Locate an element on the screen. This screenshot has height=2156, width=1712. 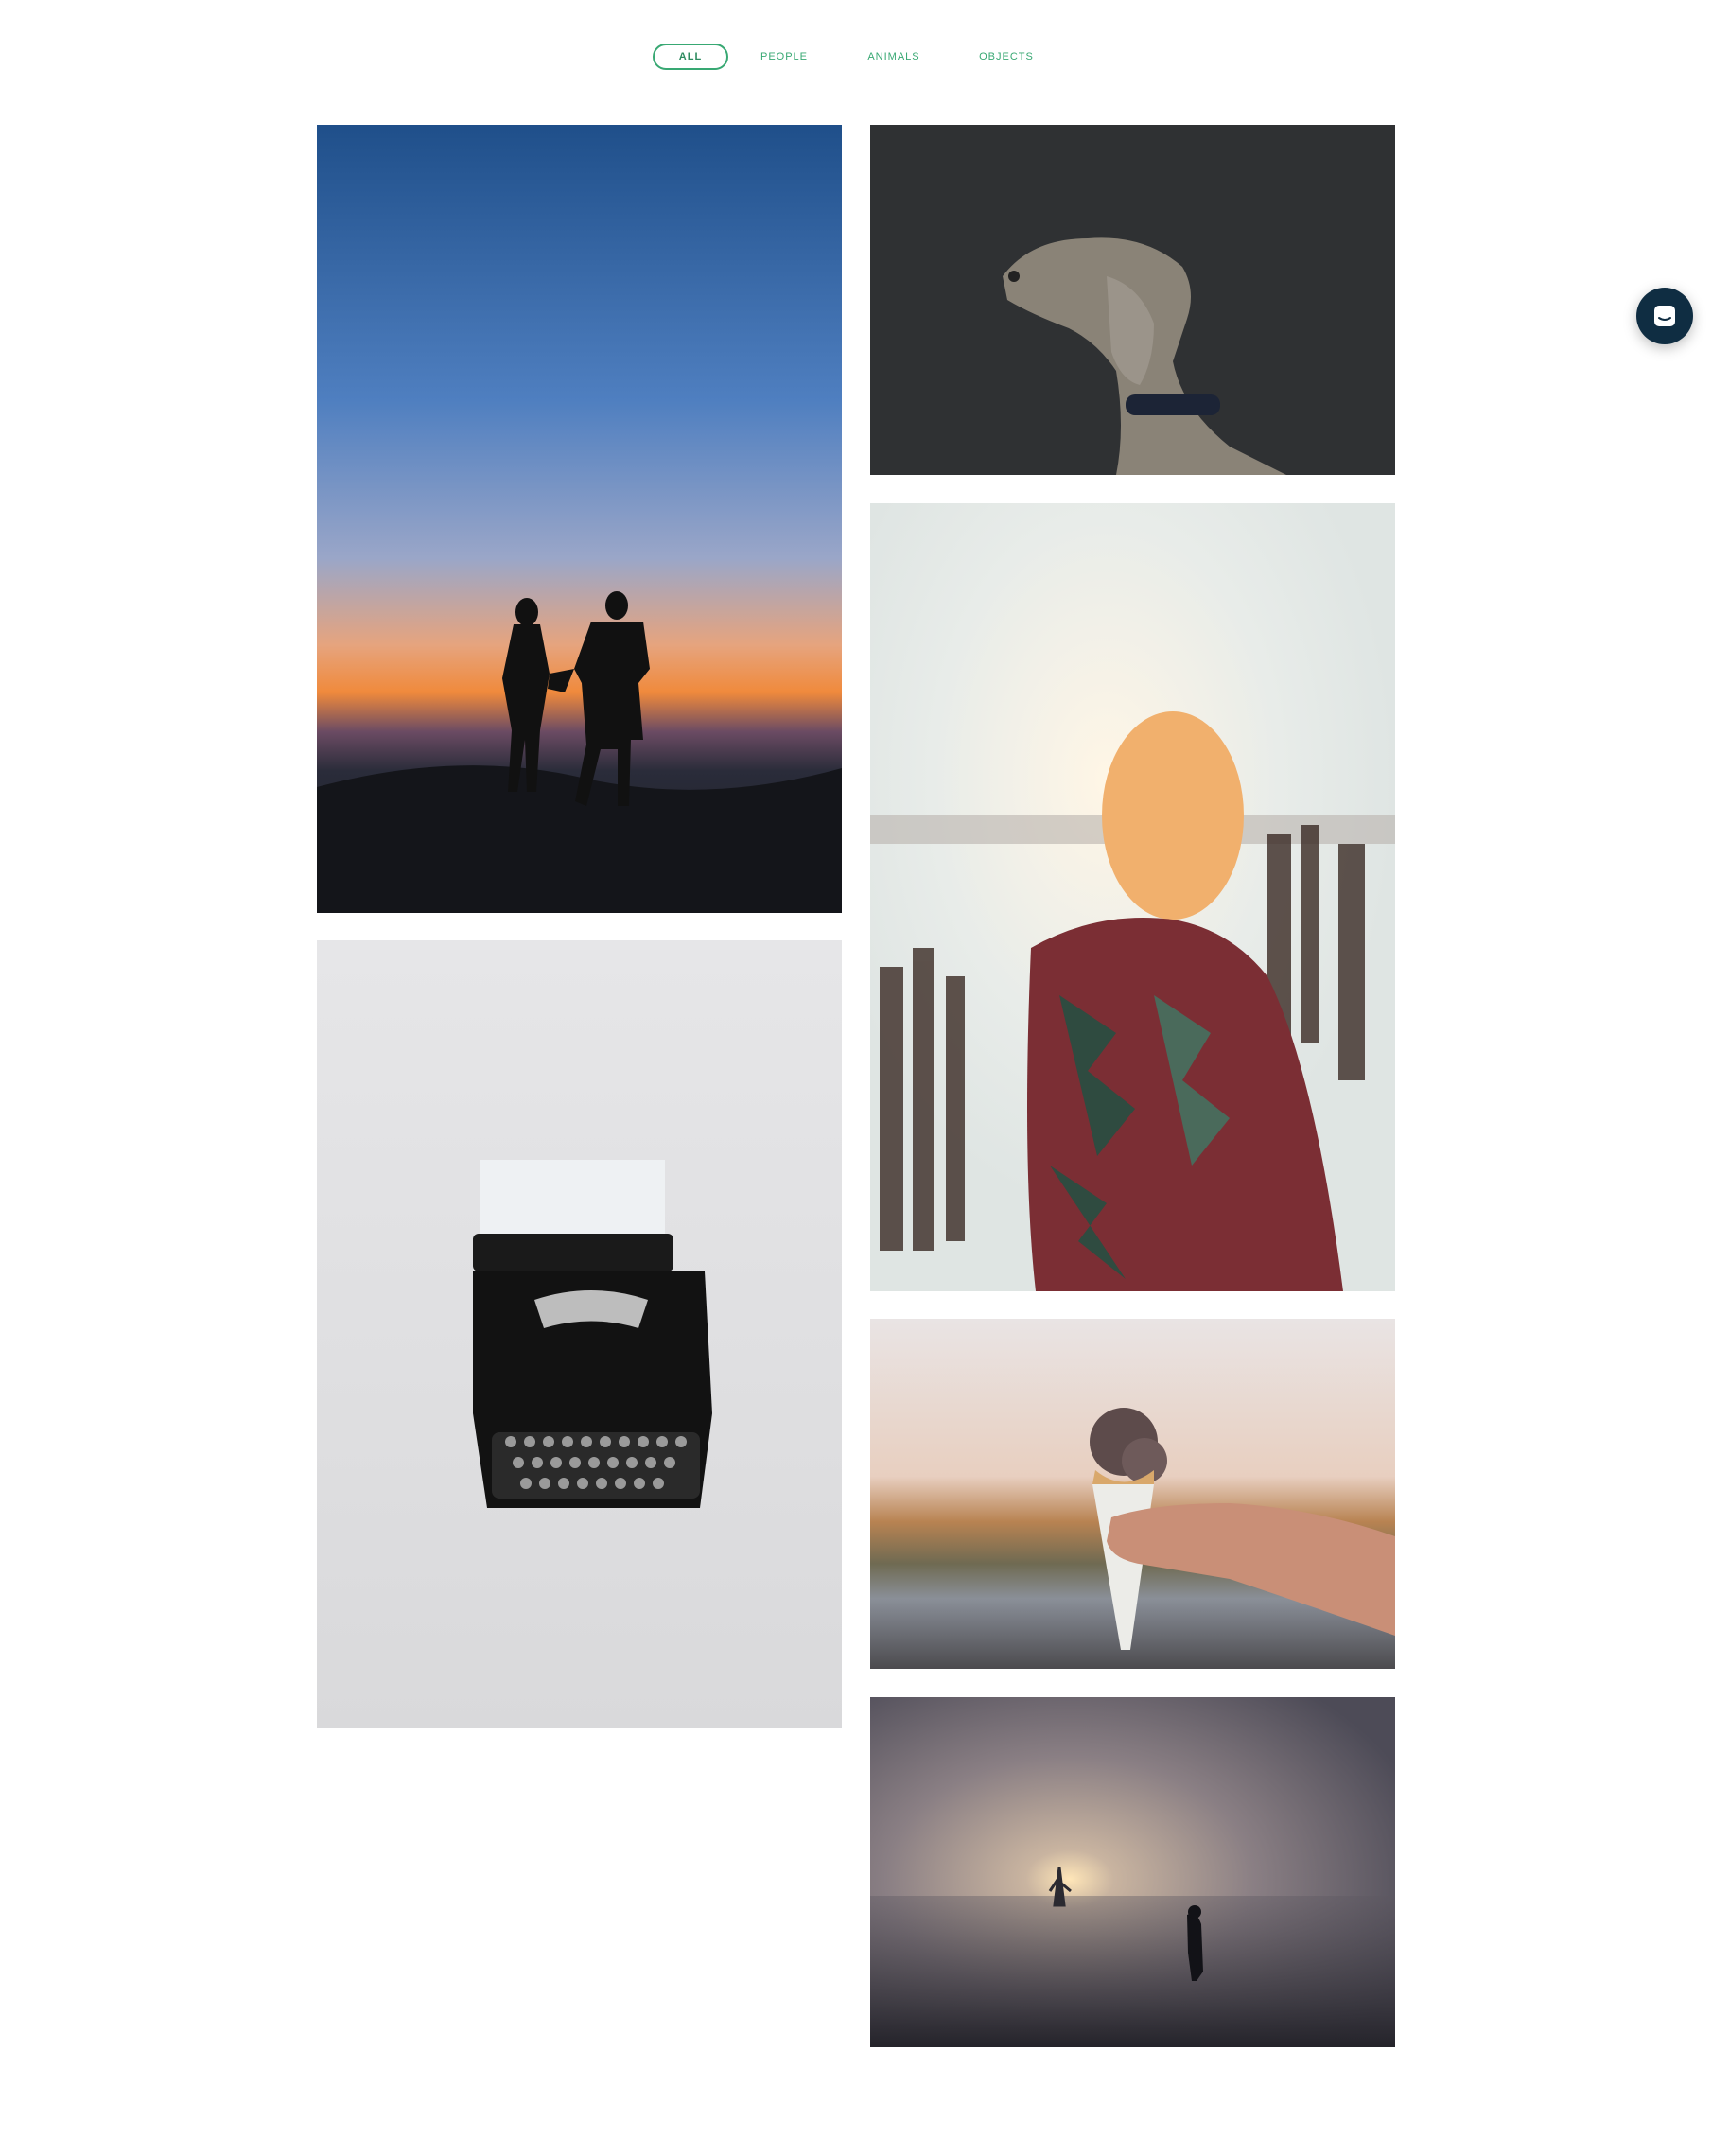
foggy-field-sunrise-photo is located at coordinates (1132, 1872).